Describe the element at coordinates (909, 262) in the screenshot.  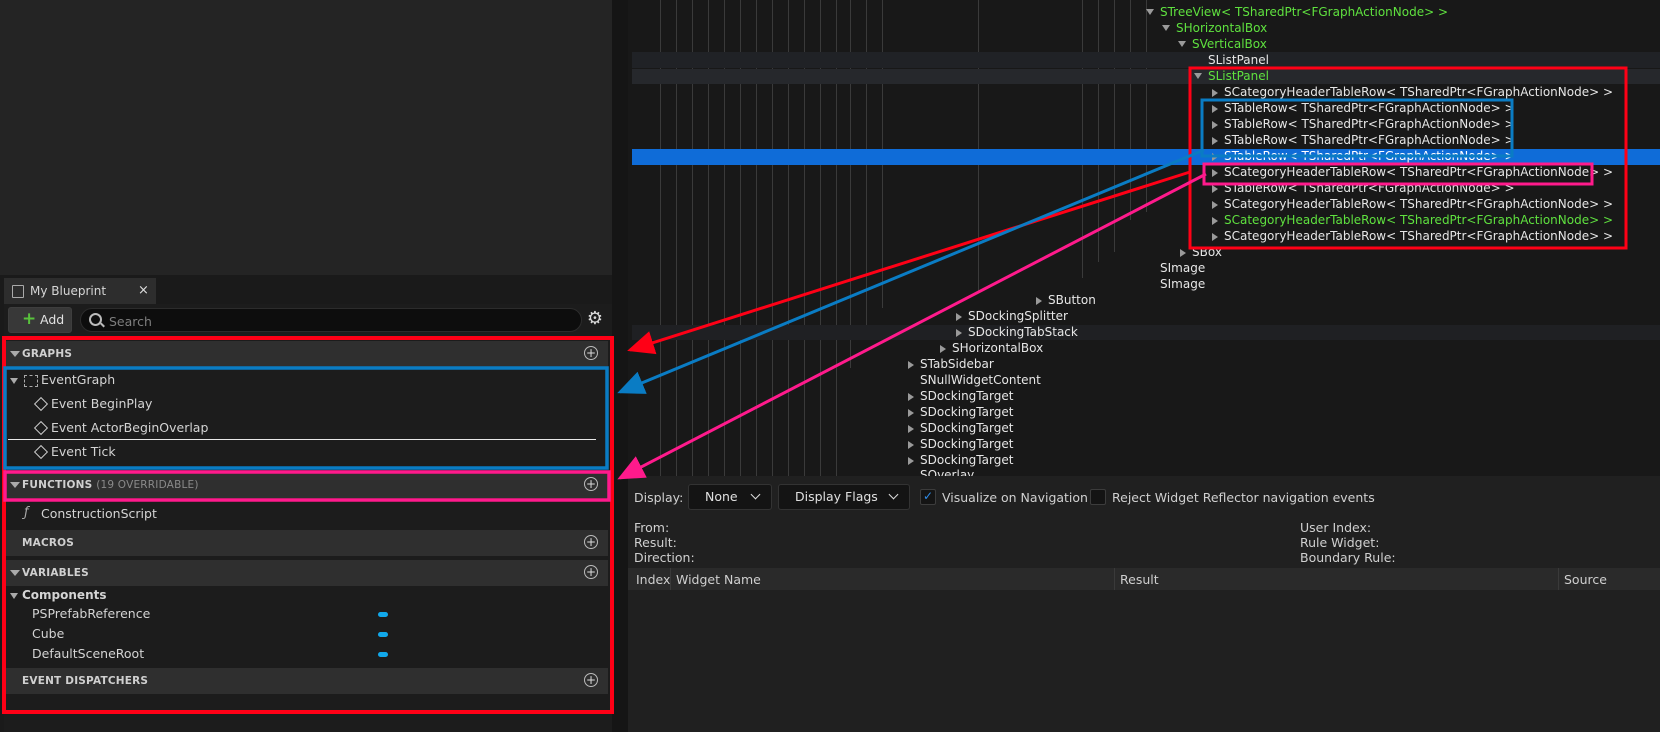
I see `annotation-arrow-red` at that location.